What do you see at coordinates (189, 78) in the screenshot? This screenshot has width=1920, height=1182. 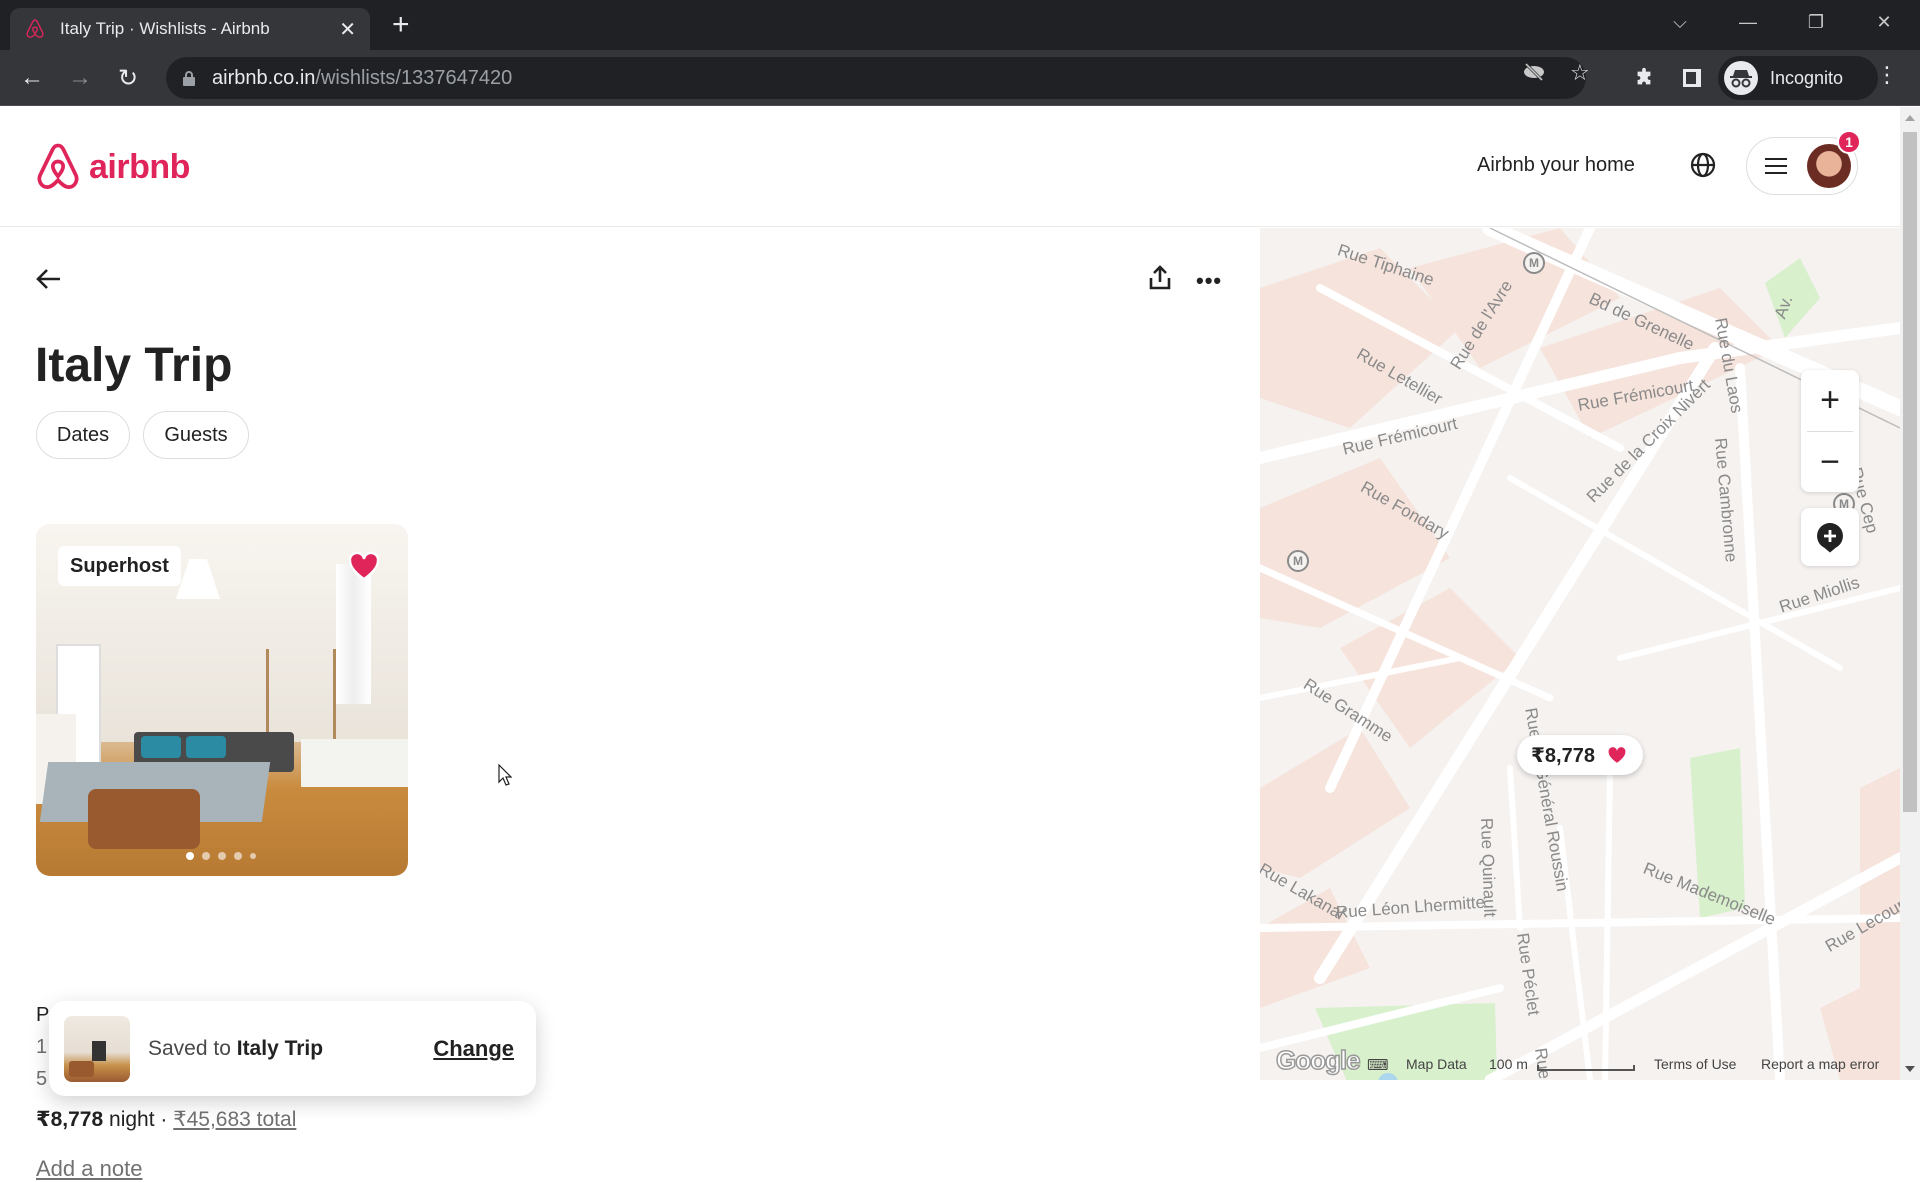 I see `lock-icon` at bounding box center [189, 78].